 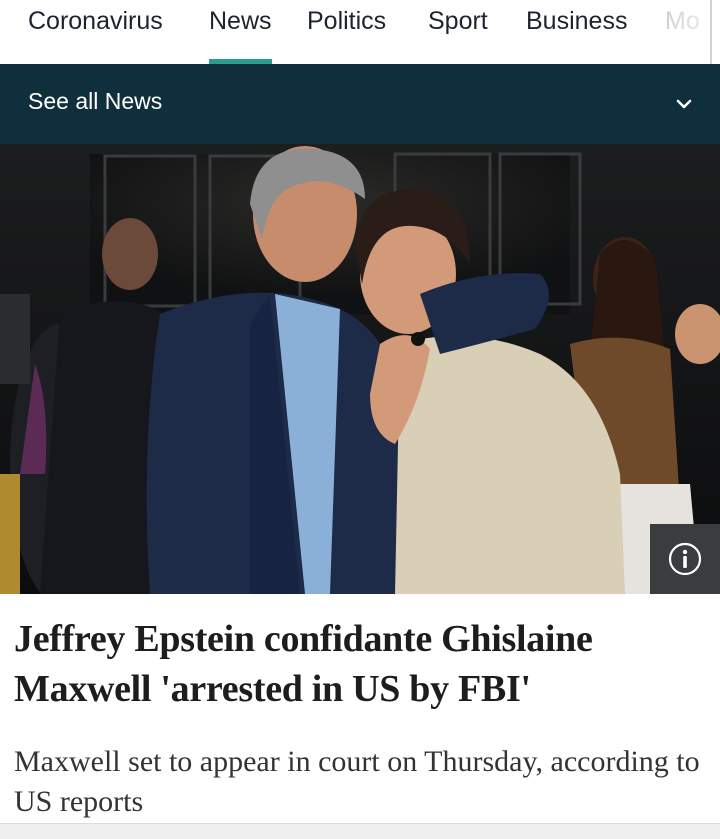 I want to click on bottom-bar, so click(x=360, y=831).